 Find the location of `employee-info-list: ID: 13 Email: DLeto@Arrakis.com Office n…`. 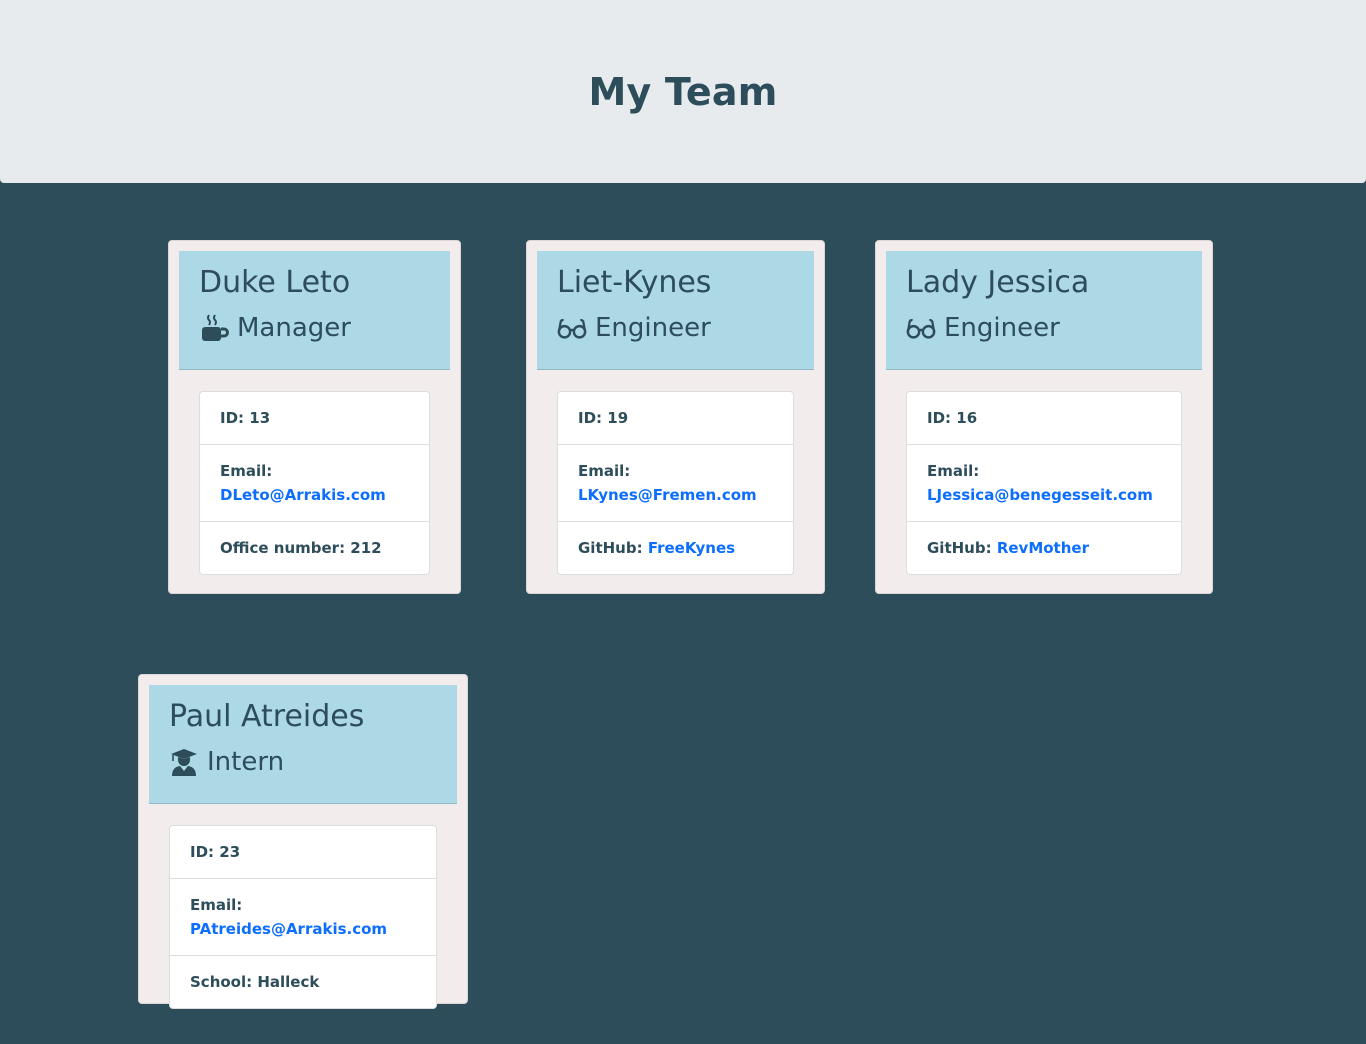

employee-info-list: ID: 13 Email: DLeto@Arrakis.com Office n… is located at coordinates (314, 483).